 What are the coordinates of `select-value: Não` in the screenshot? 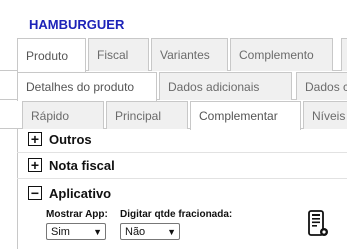 It's located at (135, 231).